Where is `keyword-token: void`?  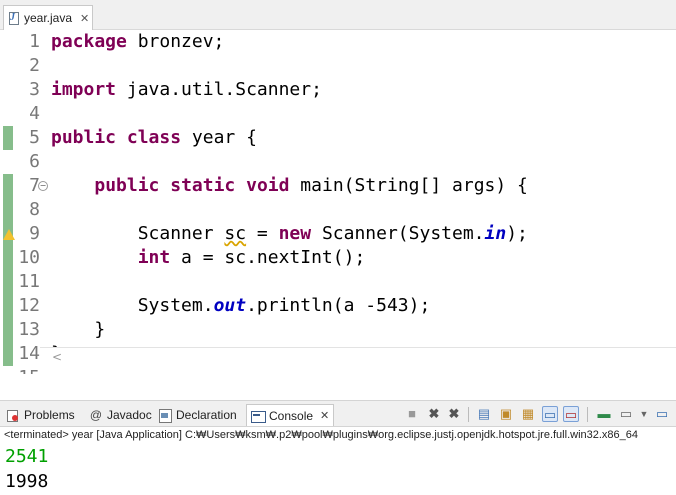
keyword-token: void is located at coordinates (268, 185).